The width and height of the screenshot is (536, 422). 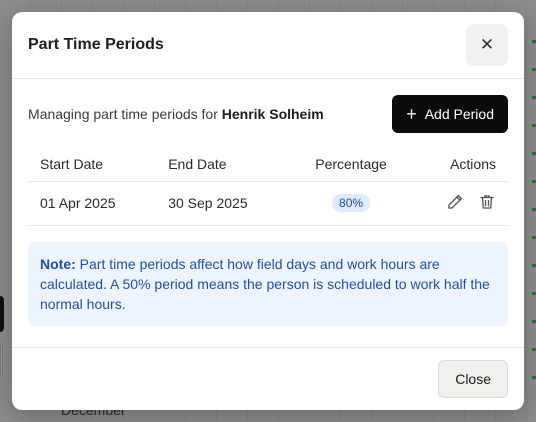 I want to click on background-calendar-markers, so click(x=534, y=200).